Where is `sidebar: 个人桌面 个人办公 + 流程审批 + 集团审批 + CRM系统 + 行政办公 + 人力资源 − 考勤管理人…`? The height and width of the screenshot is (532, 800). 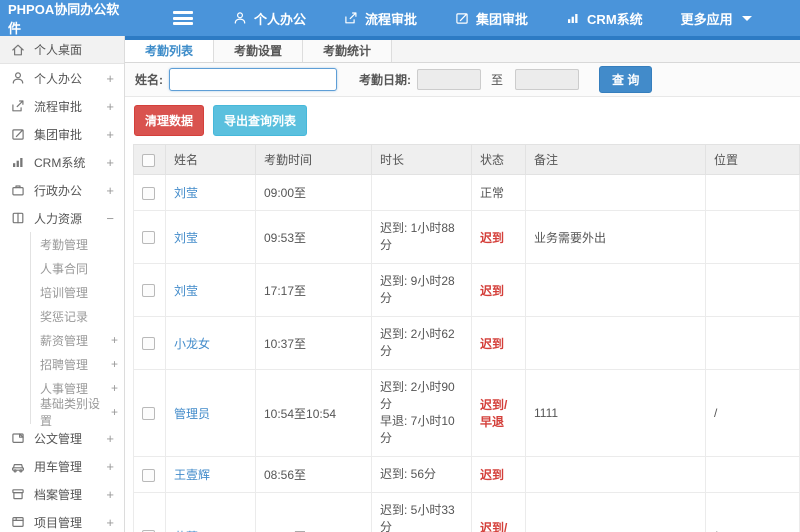
sidebar: 个人桌面 个人办公 + 流程审批 + 集团审批 + CRM系统 + 行政办公 + 人力资源 − 考勤管理人… is located at coordinates (62, 284).